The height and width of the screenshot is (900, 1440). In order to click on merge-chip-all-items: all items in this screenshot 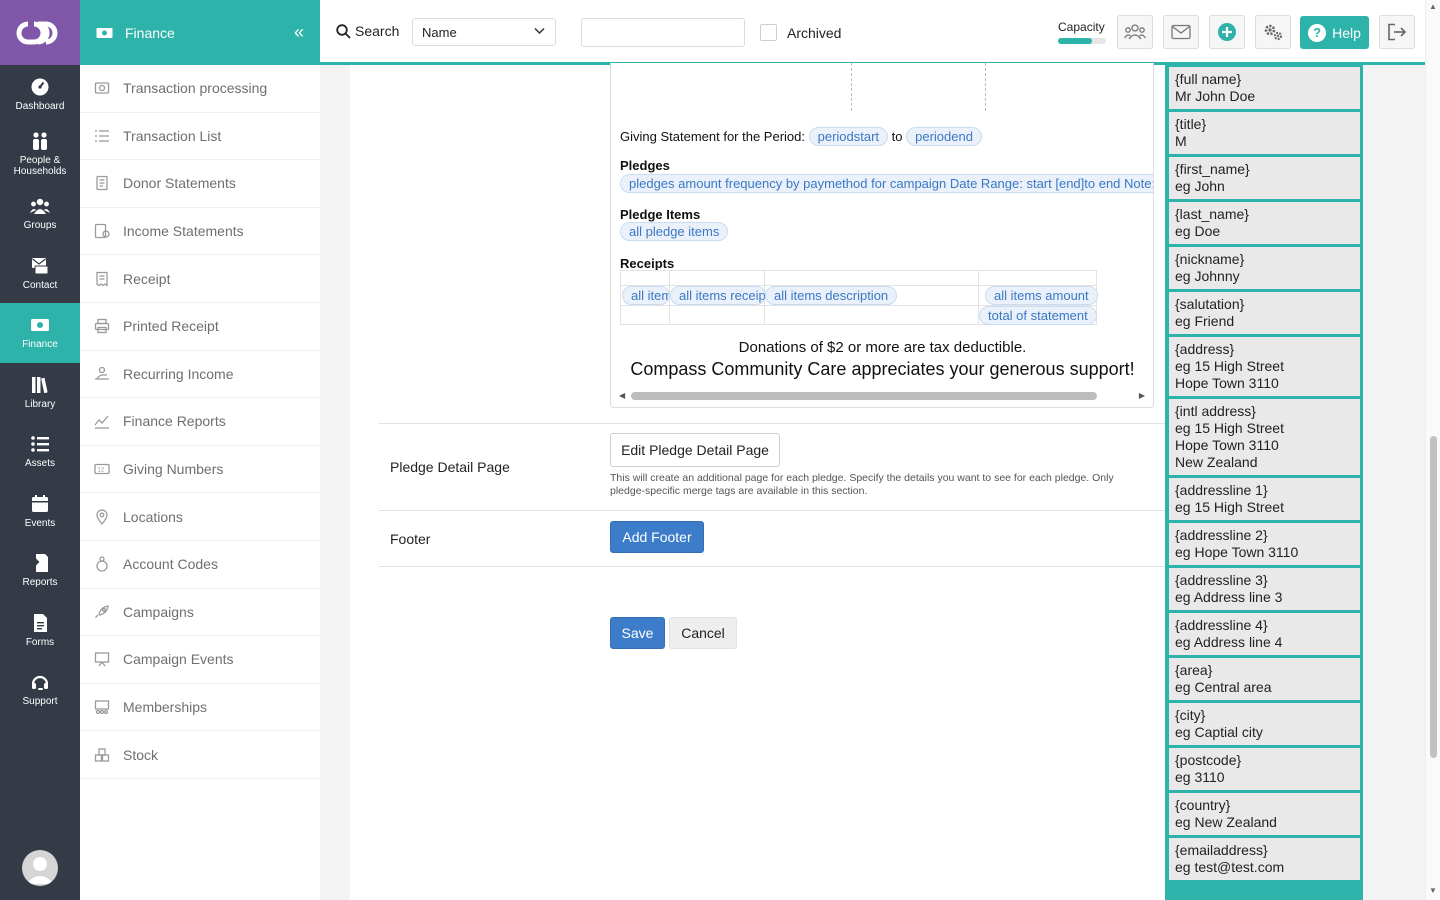, I will do `click(646, 295)`.